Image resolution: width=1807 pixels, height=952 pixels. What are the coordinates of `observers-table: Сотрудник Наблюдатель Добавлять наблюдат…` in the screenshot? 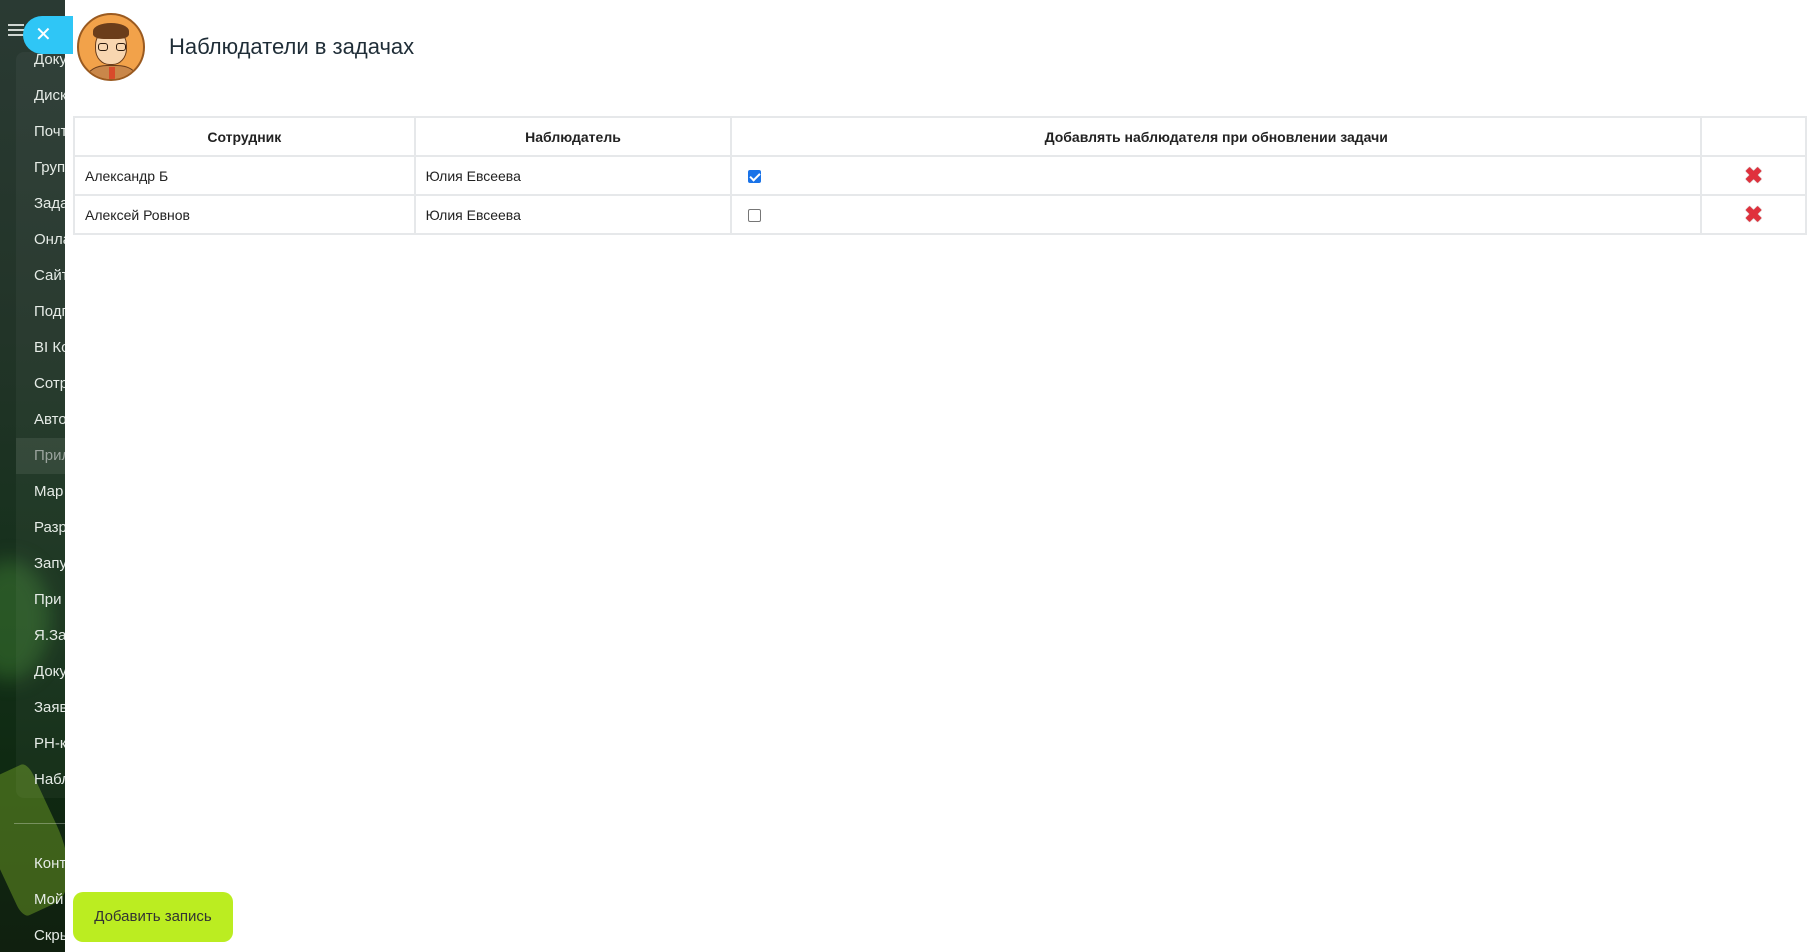 It's located at (940, 175).